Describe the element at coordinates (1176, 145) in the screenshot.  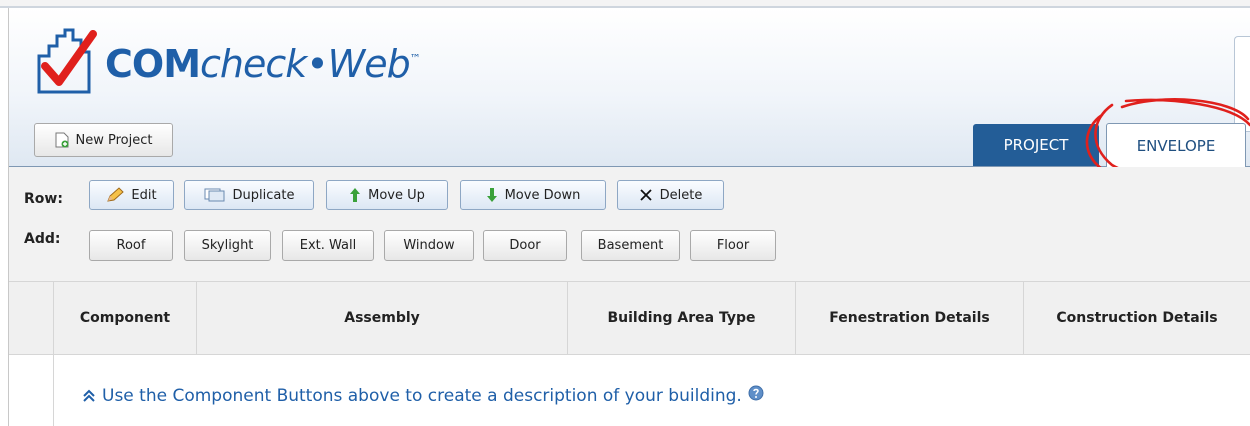
I see `tab-envelope: ENVELOPE` at that location.